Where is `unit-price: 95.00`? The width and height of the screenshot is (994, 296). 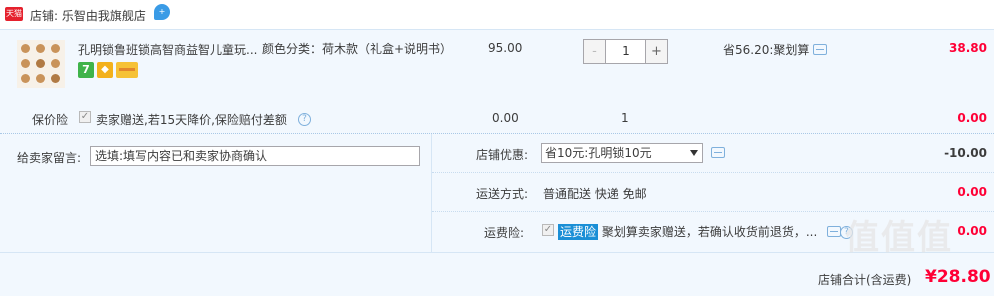
unit-price: 95.00 is located at coordinates (505, 48).